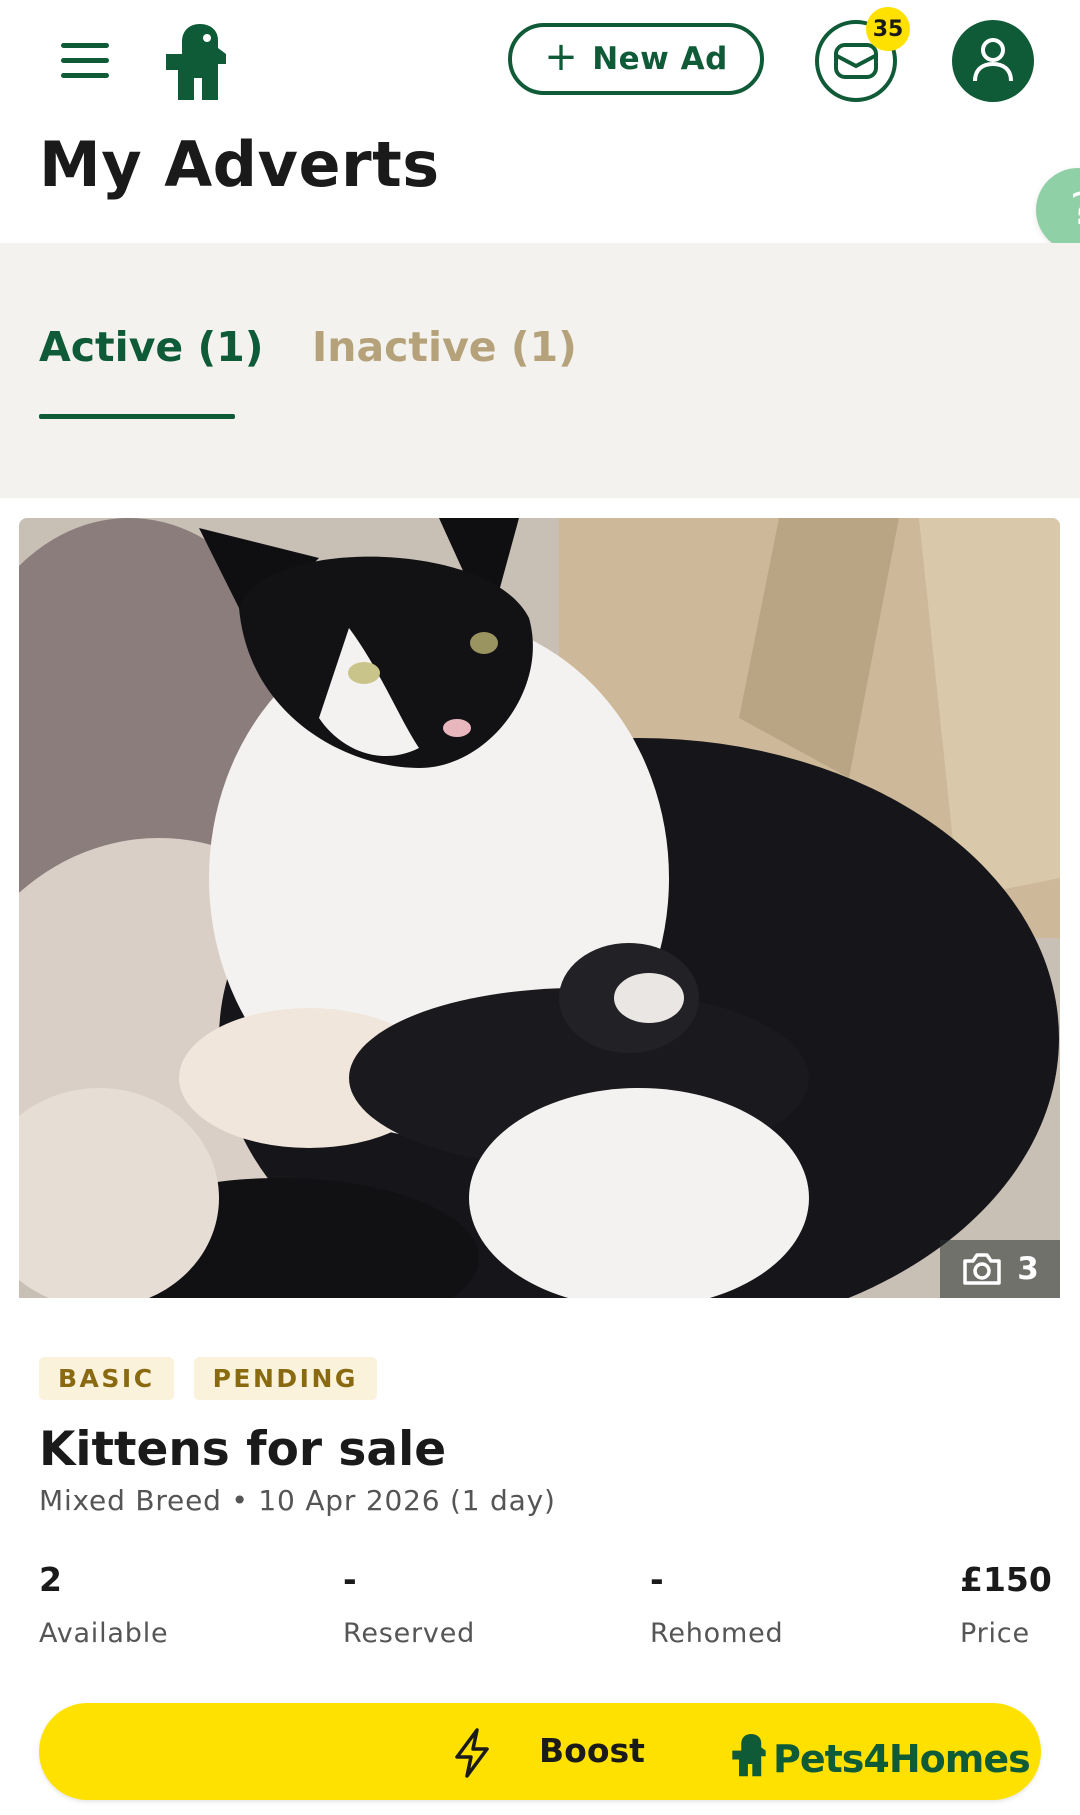 This screenshot has width=1080, height=1815. What do you see at coordinates (106, 1378) in the screenshot?
I see `status-badge: BASIC` at bounding box center [106, 1378].